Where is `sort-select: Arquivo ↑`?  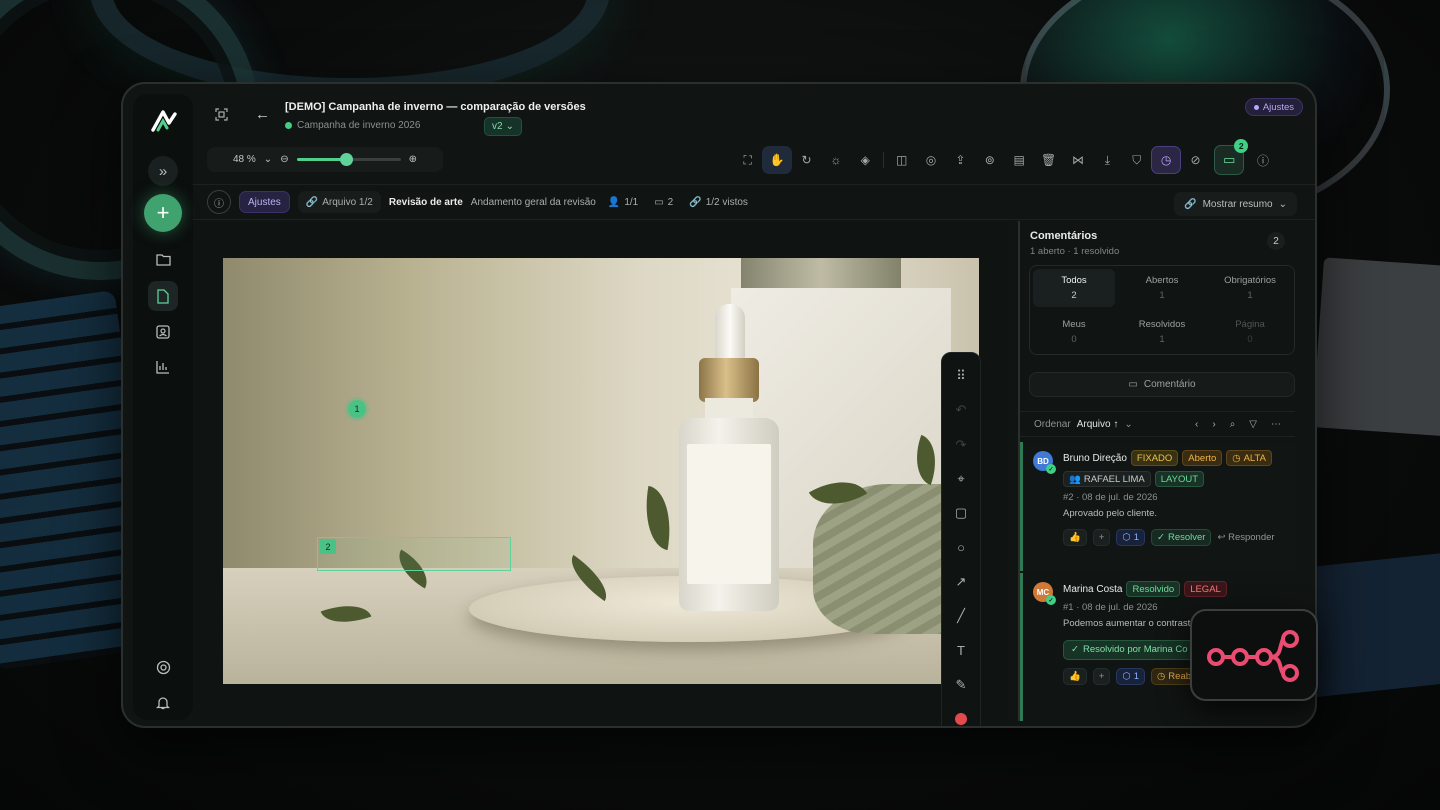
sort-select: Arquivo ↑ is located at coordinates (1098, 424).